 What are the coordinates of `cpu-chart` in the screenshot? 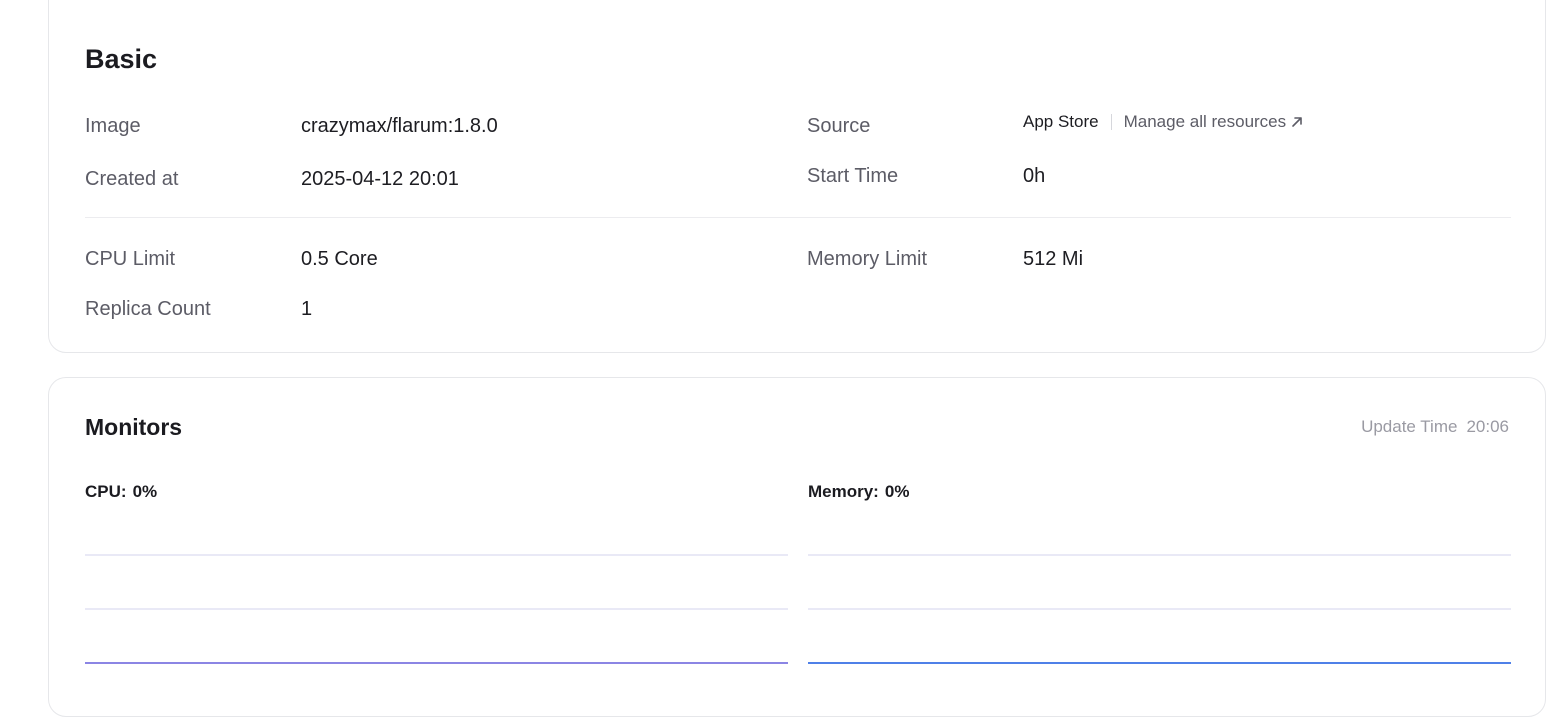 It's located at (436, 593).